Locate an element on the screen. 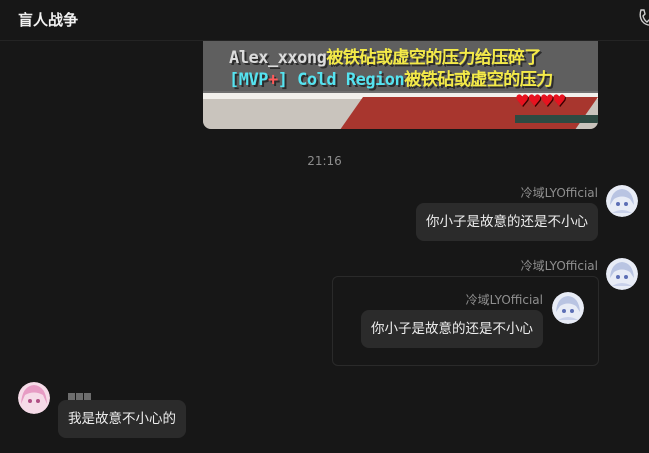 Image resolution: width=649 pixels, height=453 pixels. game-rank-open: [MVP is located at coordinates (248, 80).